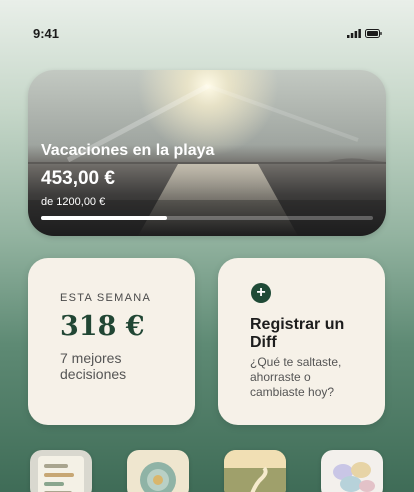 The width and height of the screenshot is (414, 492). Describe the element at coordinates (207, 218) in the screenshot. I see `goal-progress-bar` at that location.